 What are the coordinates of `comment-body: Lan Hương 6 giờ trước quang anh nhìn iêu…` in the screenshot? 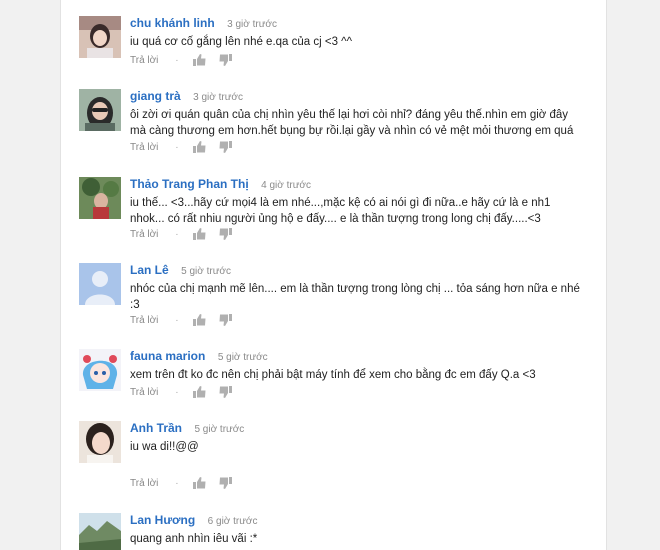 It's located at (355, 530).